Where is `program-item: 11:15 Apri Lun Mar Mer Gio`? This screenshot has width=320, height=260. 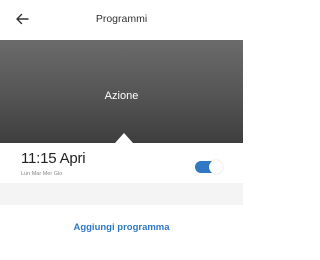 program-item: 11:15 Apri Lun Mar Mer Gio is located at coordinates (121, 163).